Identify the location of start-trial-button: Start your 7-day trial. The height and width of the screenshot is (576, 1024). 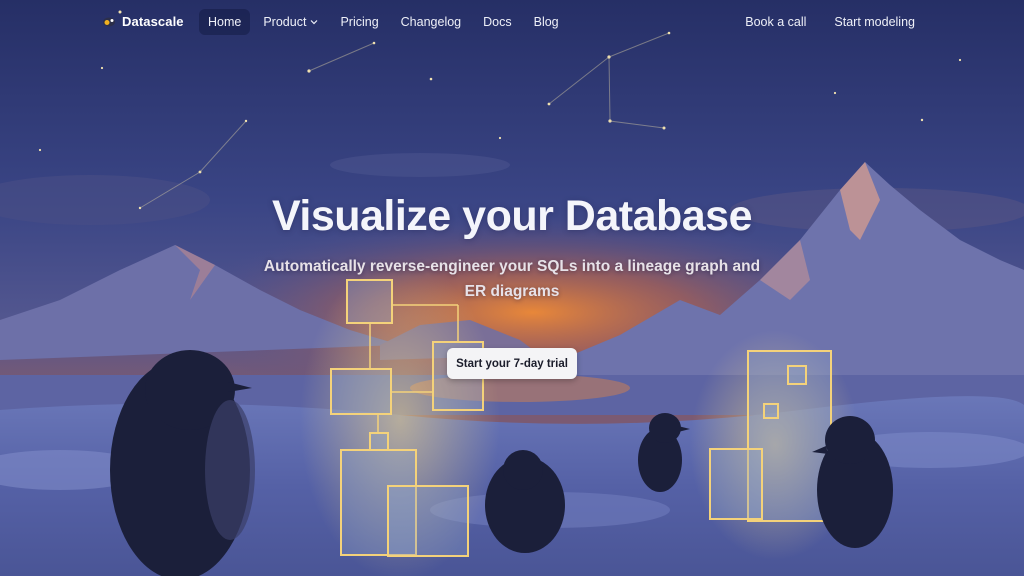
(512, 363).